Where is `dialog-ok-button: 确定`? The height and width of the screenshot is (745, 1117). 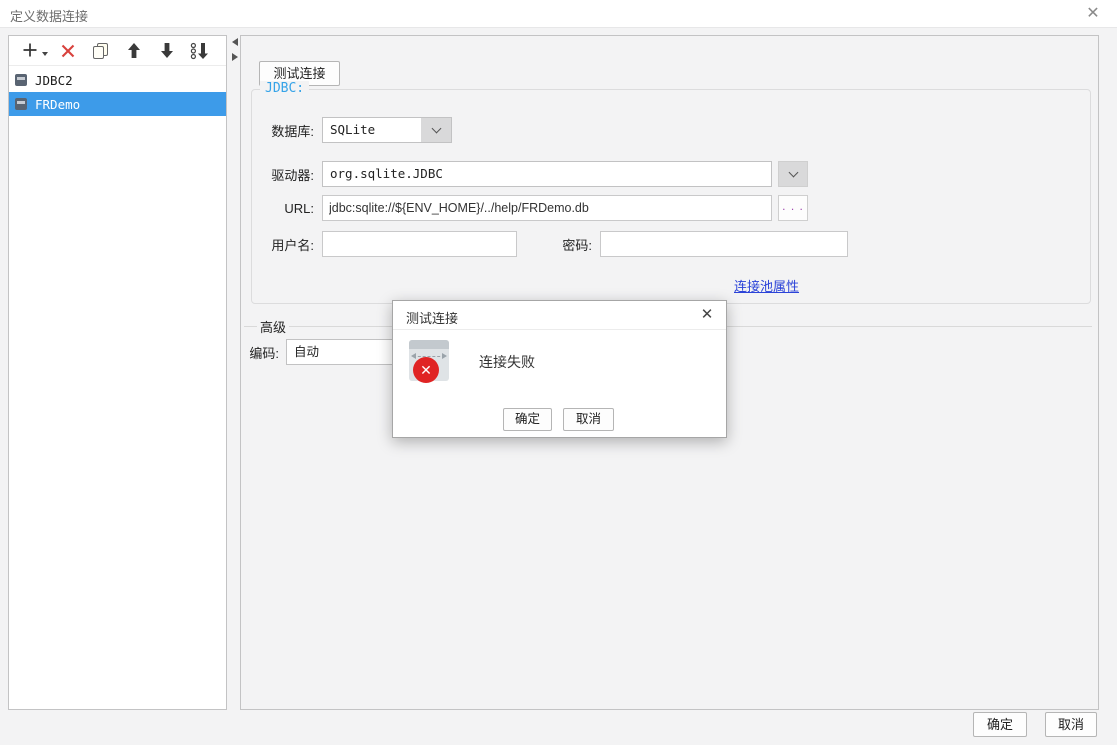 dialog-ok-button: 确定 is located at coordinates (527, 419).